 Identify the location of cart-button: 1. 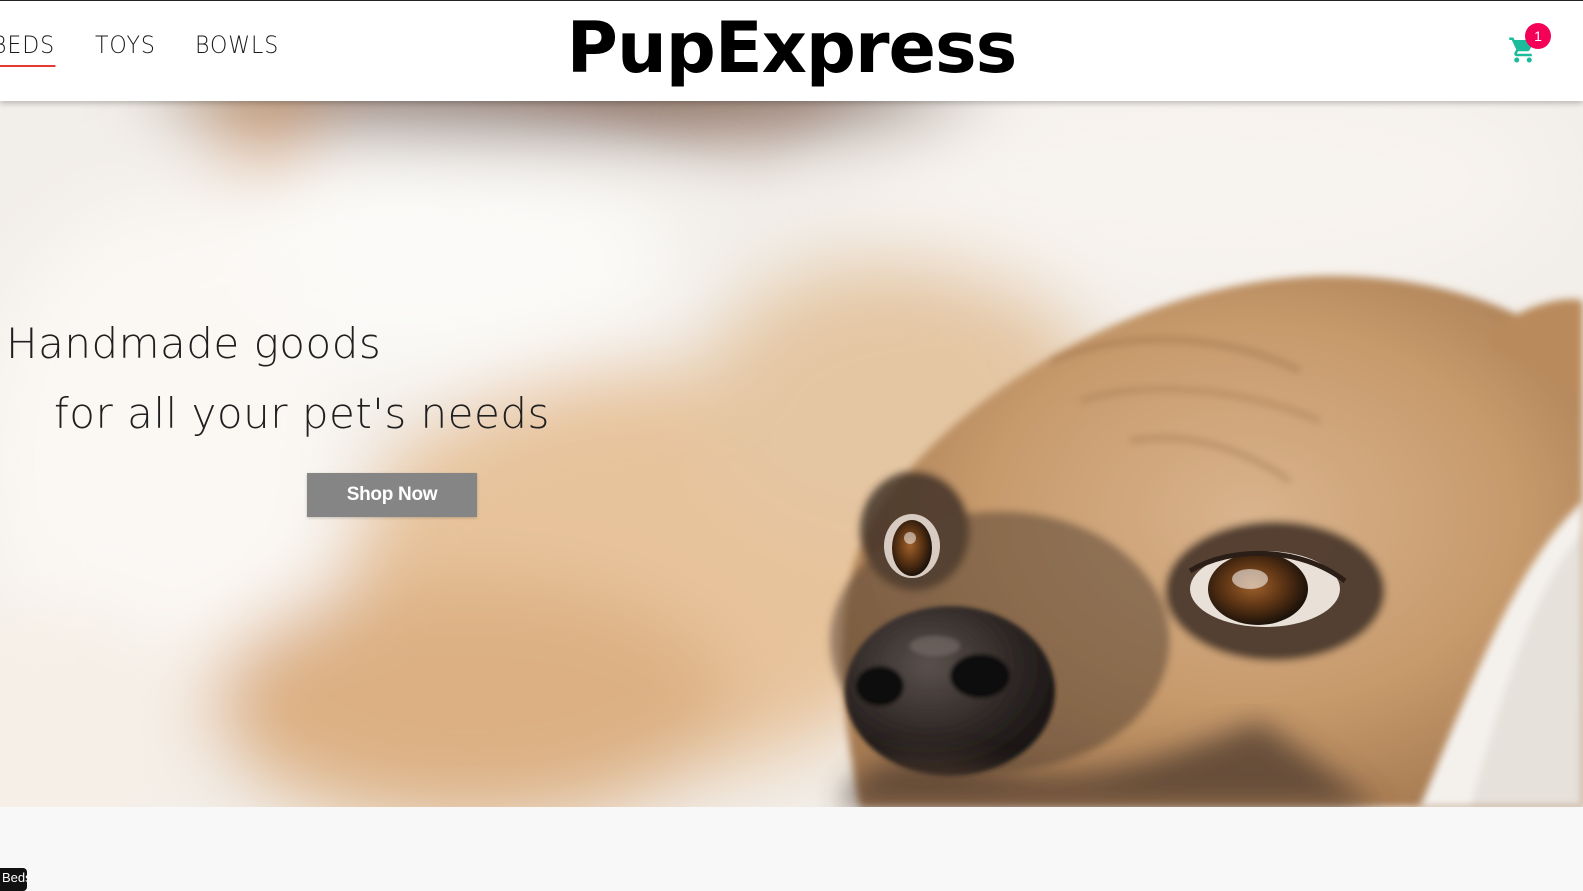
(1529, 46).